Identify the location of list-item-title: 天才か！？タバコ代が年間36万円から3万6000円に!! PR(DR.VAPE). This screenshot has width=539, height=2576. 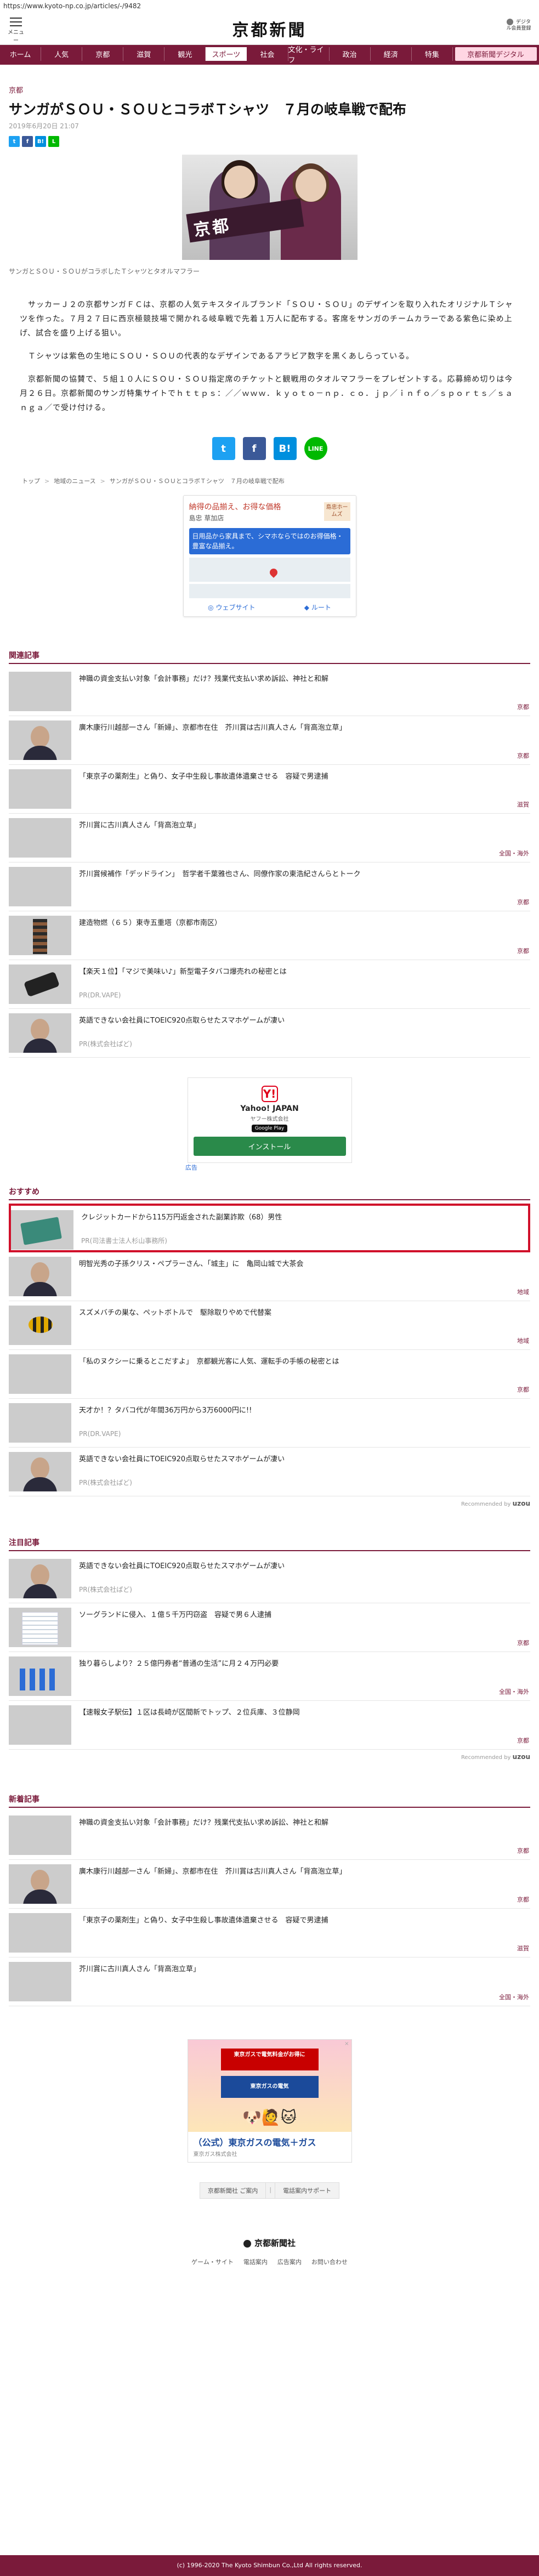
(304, 1421).